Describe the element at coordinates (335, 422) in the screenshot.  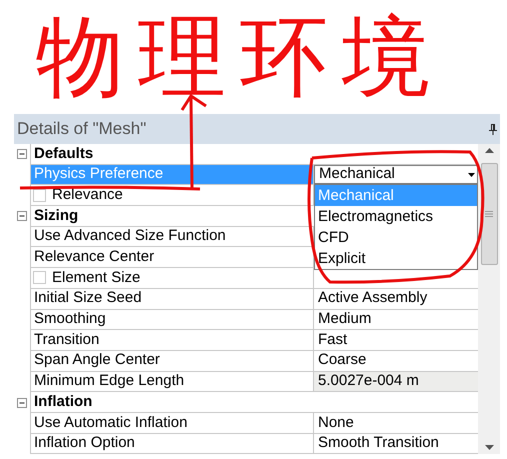
I see `property-value: None` at that location.